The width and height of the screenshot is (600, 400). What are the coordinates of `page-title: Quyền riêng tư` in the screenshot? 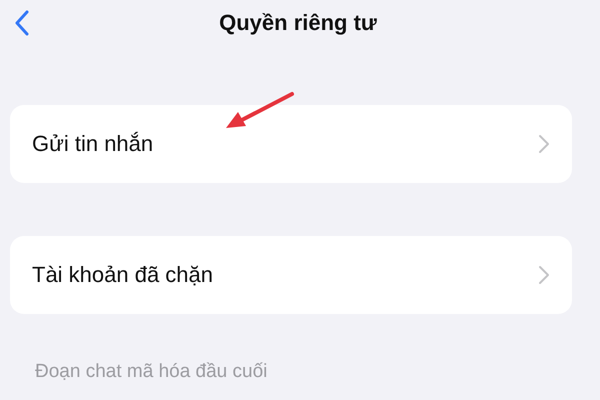 It's located at (298, 23).